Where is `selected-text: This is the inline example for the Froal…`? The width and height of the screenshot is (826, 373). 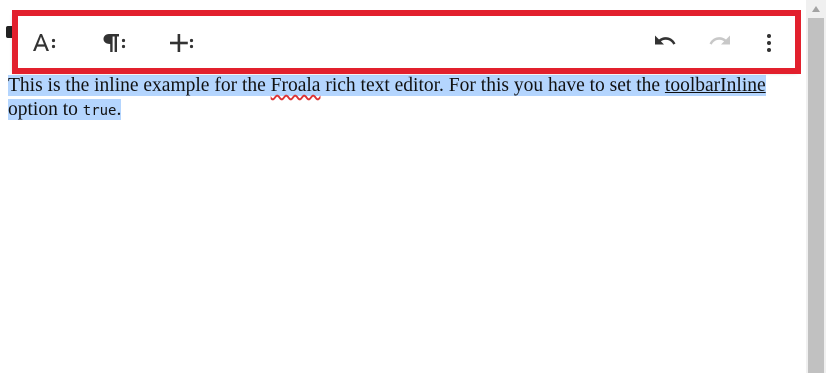 selected-text: This is the inline example for the Froal… is located at coordinates (387, 97).